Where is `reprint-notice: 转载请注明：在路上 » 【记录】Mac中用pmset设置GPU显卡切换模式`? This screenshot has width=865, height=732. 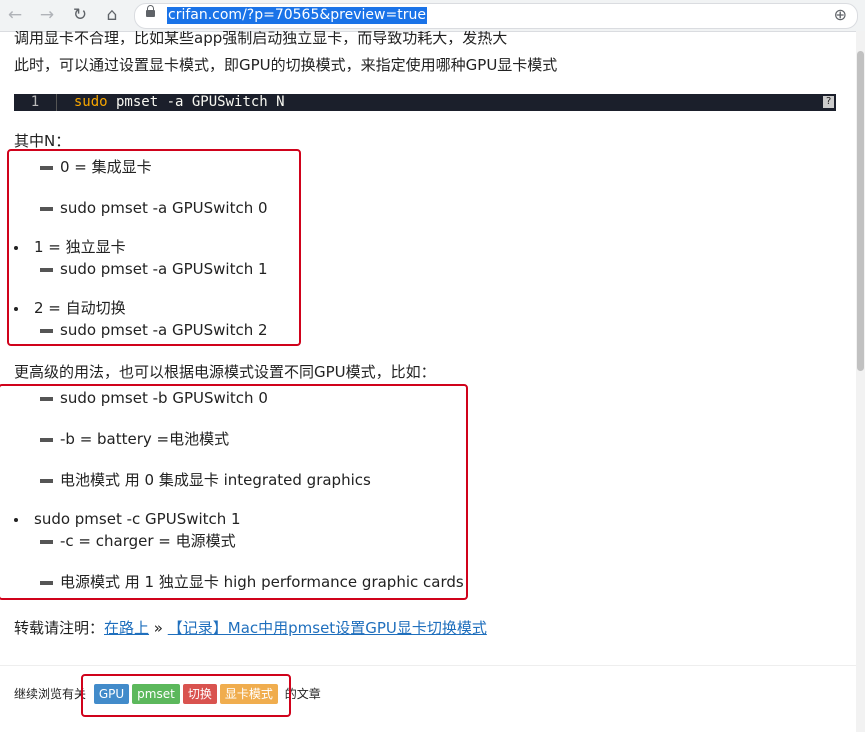
reprint-notice: 转载请注明：在路上 » 【记录】Mac中用pmset设置GPU显卡切换模式 is located at coordinates (250, 628).